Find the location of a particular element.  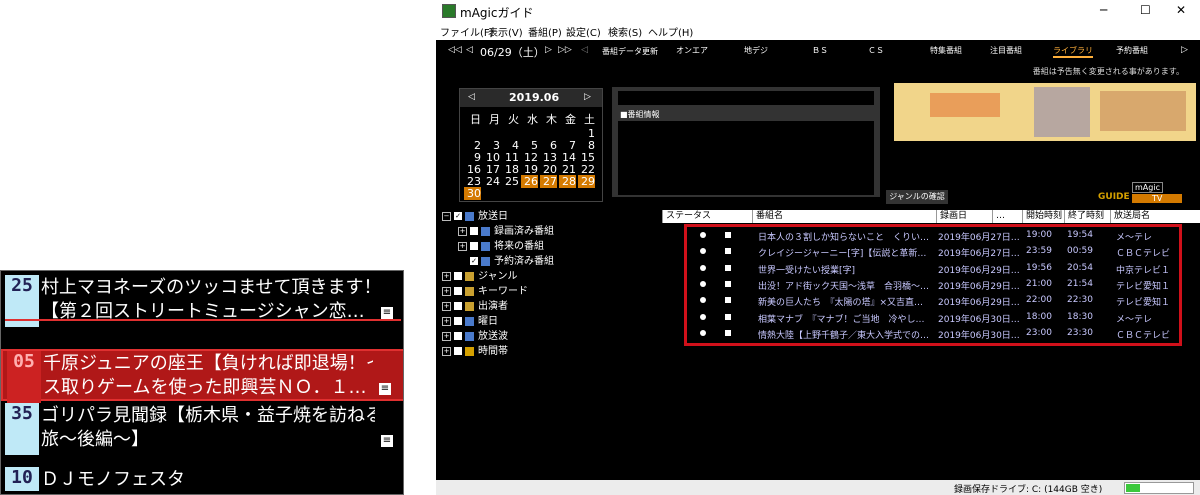

advertisement-banner is located at coordinates (1045, 112).